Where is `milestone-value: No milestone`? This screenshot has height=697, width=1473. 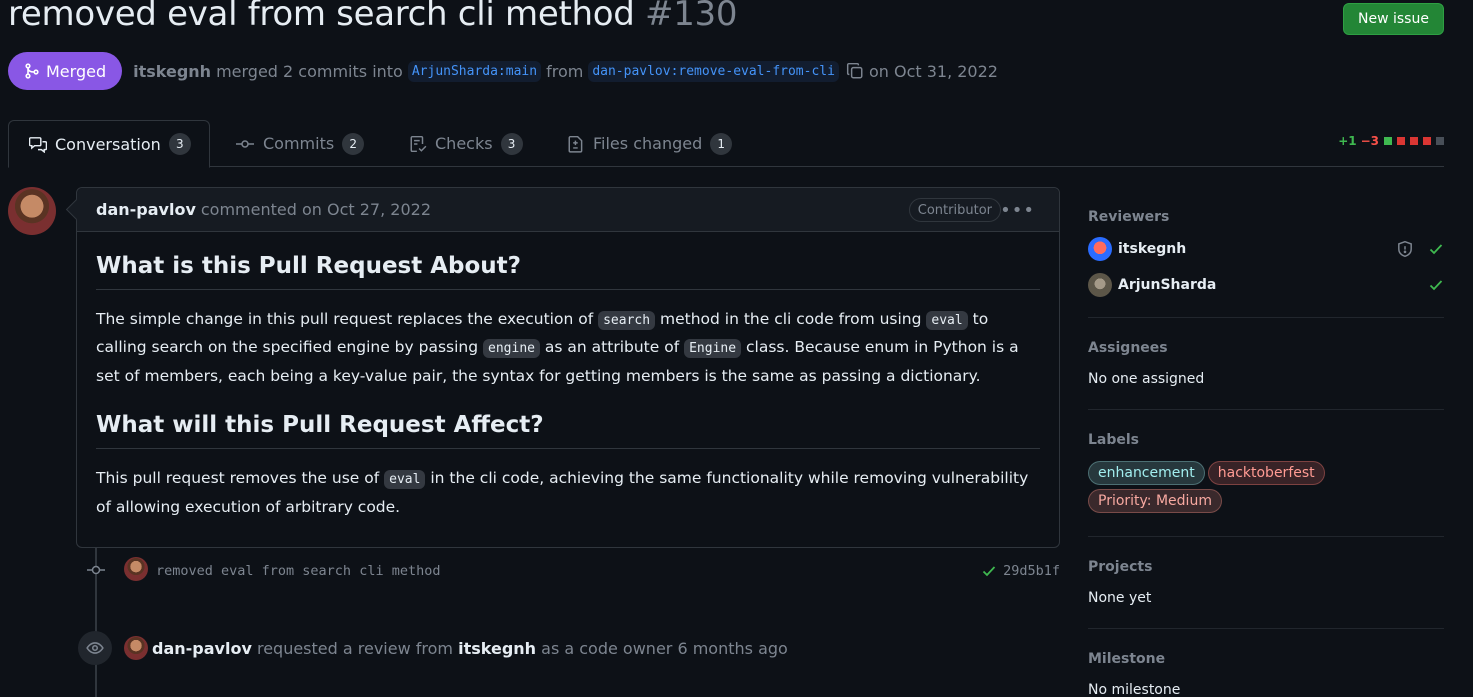
milestone-value: No milestone is located at coordinates (1134, 689).